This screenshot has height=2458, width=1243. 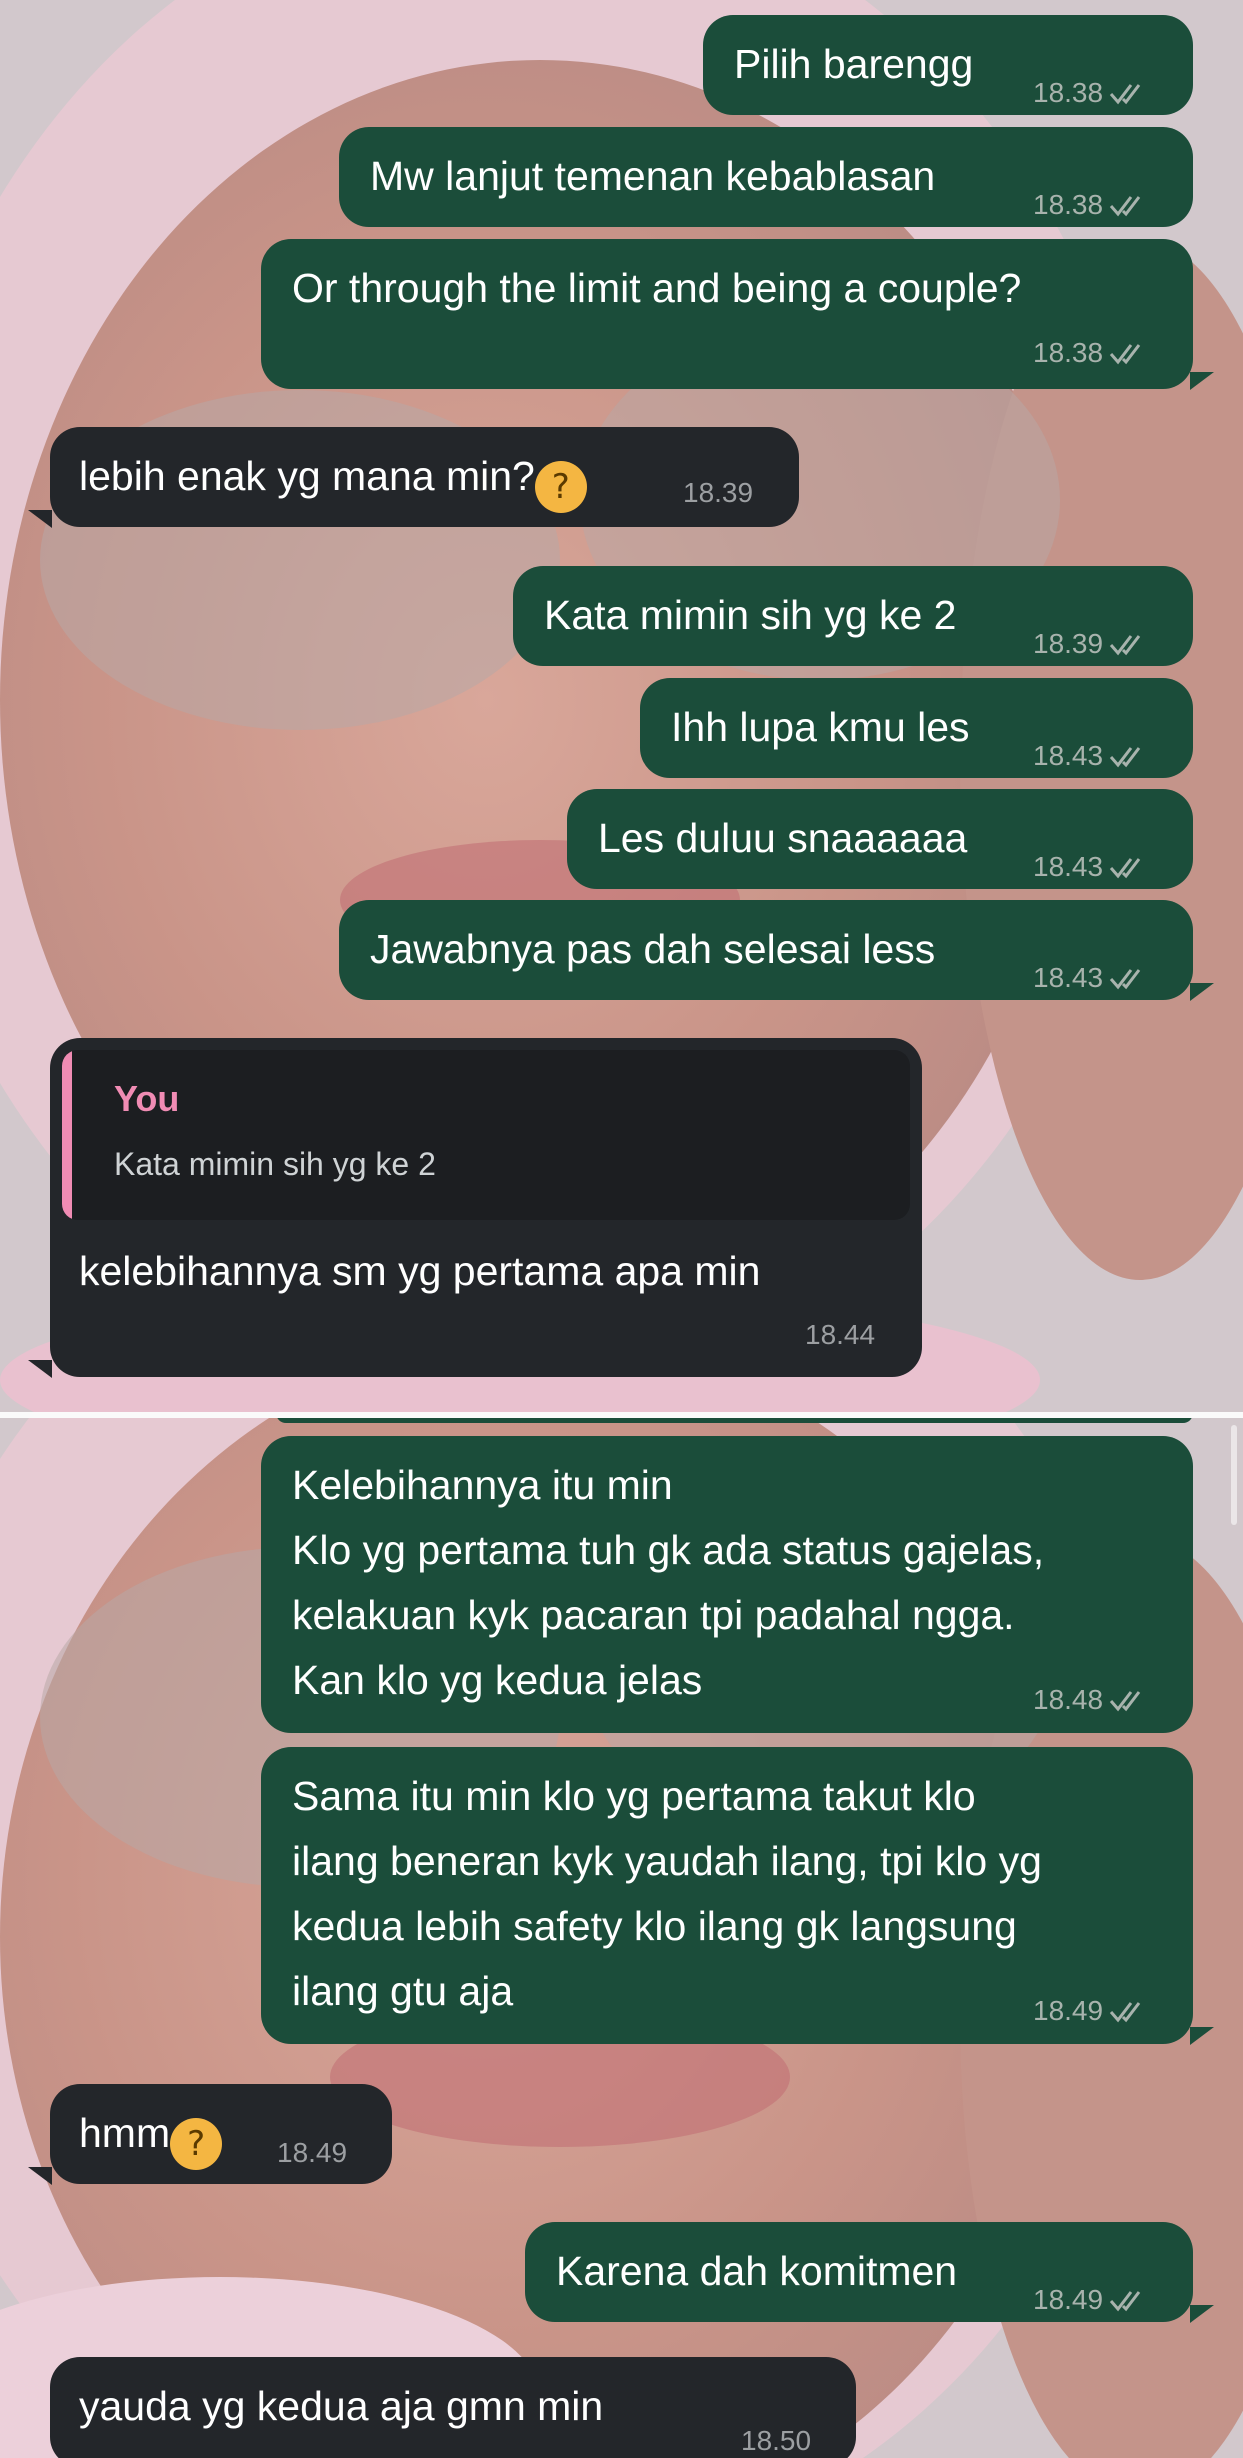 I want to click on message-text: Mw lanjut temenan kebablasan, so click(x=653, y=176).